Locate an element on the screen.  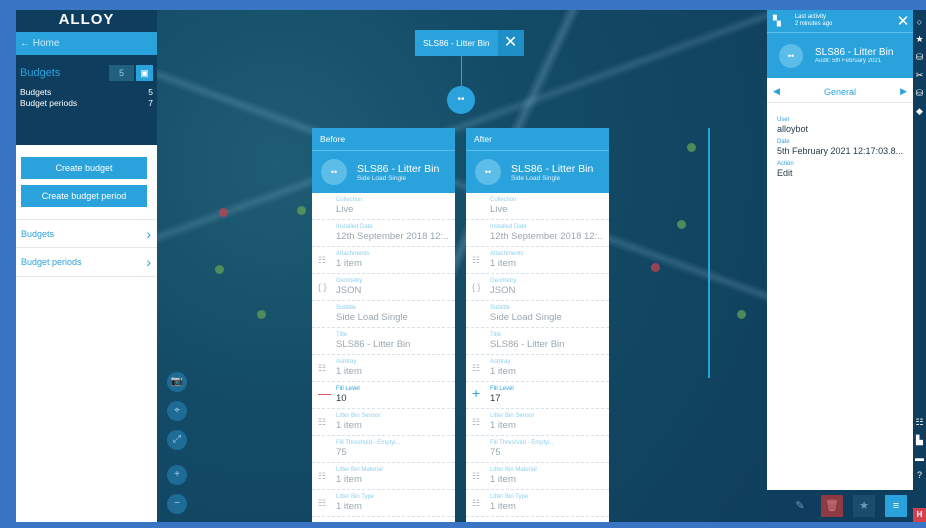
search-icon: ○ is located at coordinates (919, 22).